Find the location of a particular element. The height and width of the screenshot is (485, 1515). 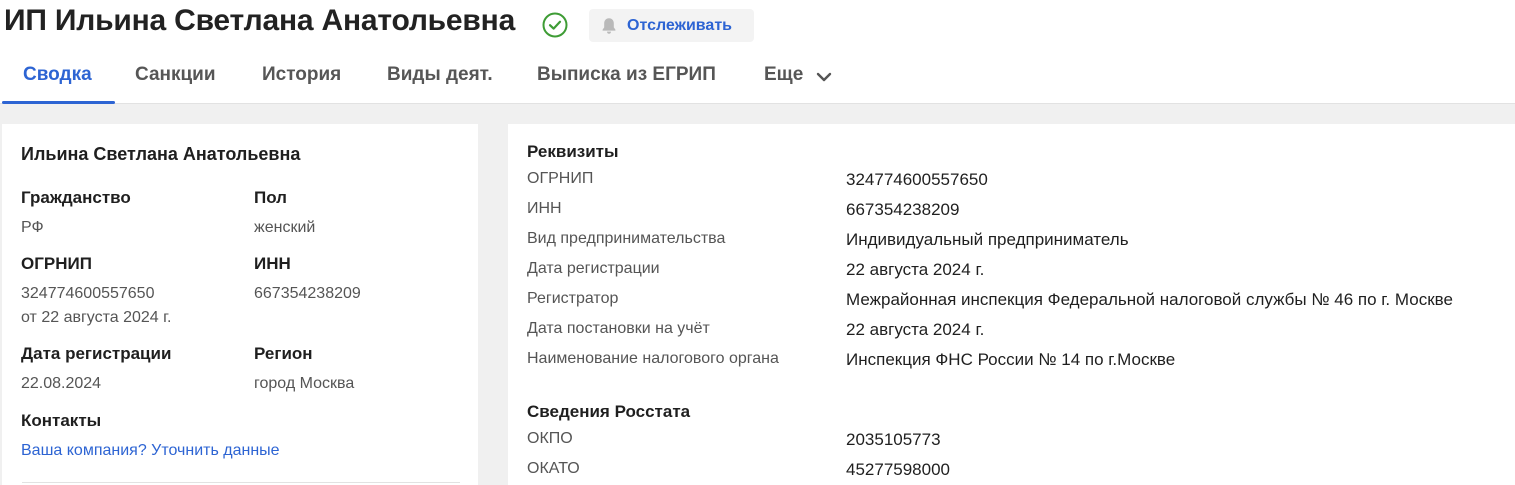

reg-date-label: Дата регистрации is located at coordinates (96, 353).